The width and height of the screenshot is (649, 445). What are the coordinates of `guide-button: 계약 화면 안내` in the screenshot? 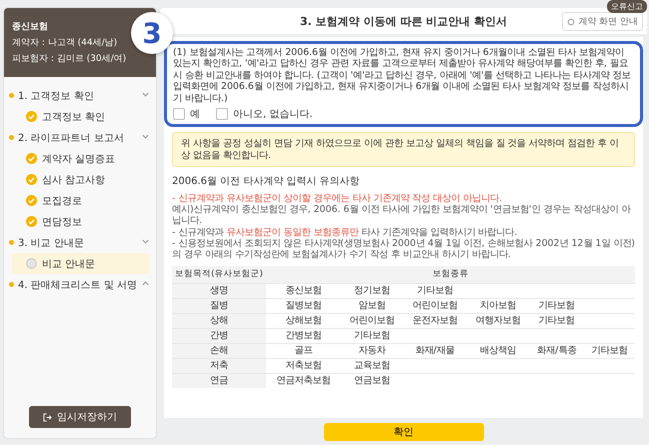 It's located at (602, 21).